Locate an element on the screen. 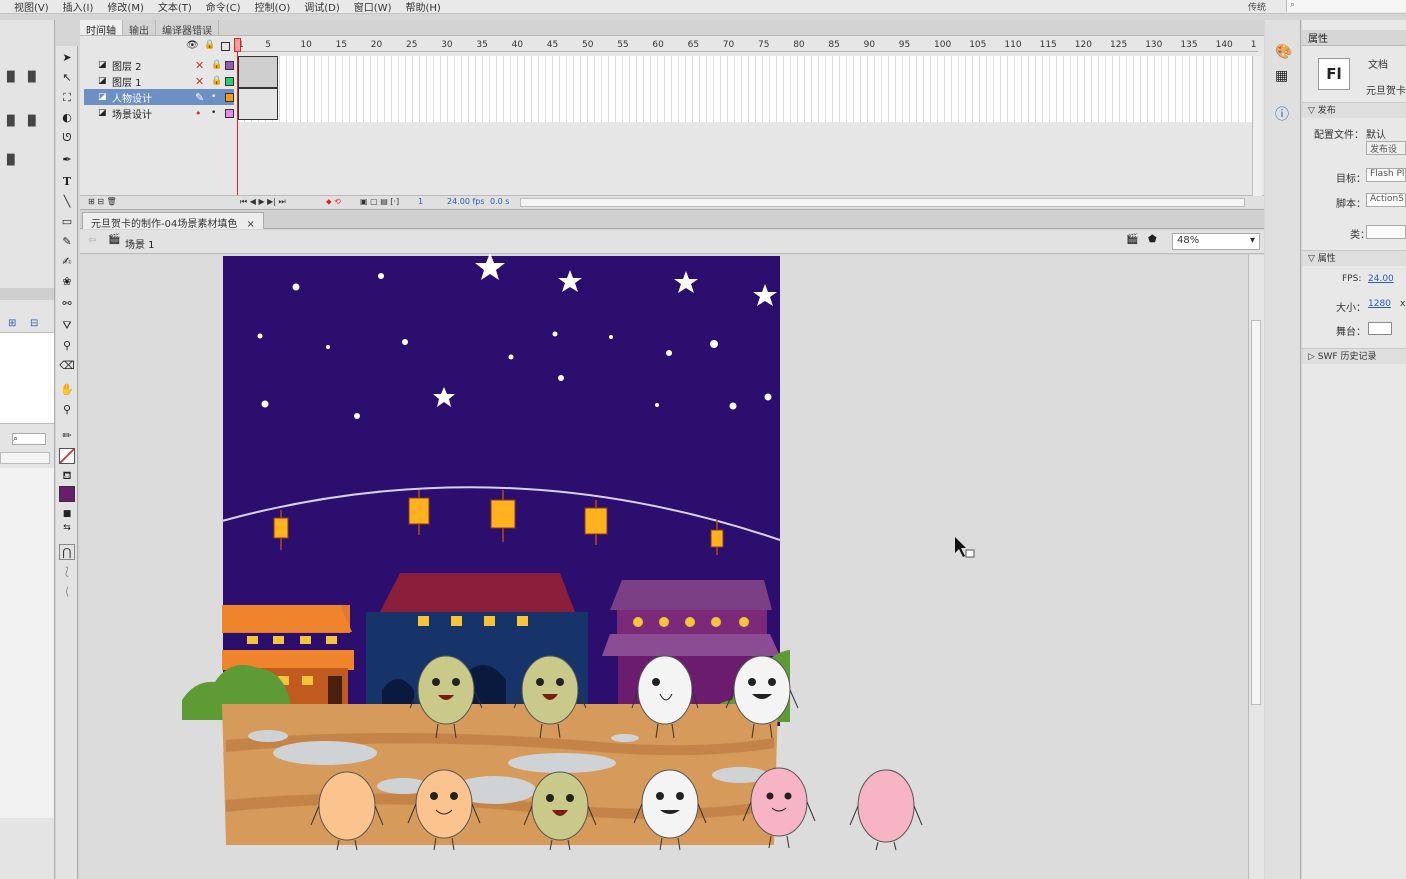 This screenshot has height=879, width=1406. size-separator: x is located at coordinates (1403, 304).